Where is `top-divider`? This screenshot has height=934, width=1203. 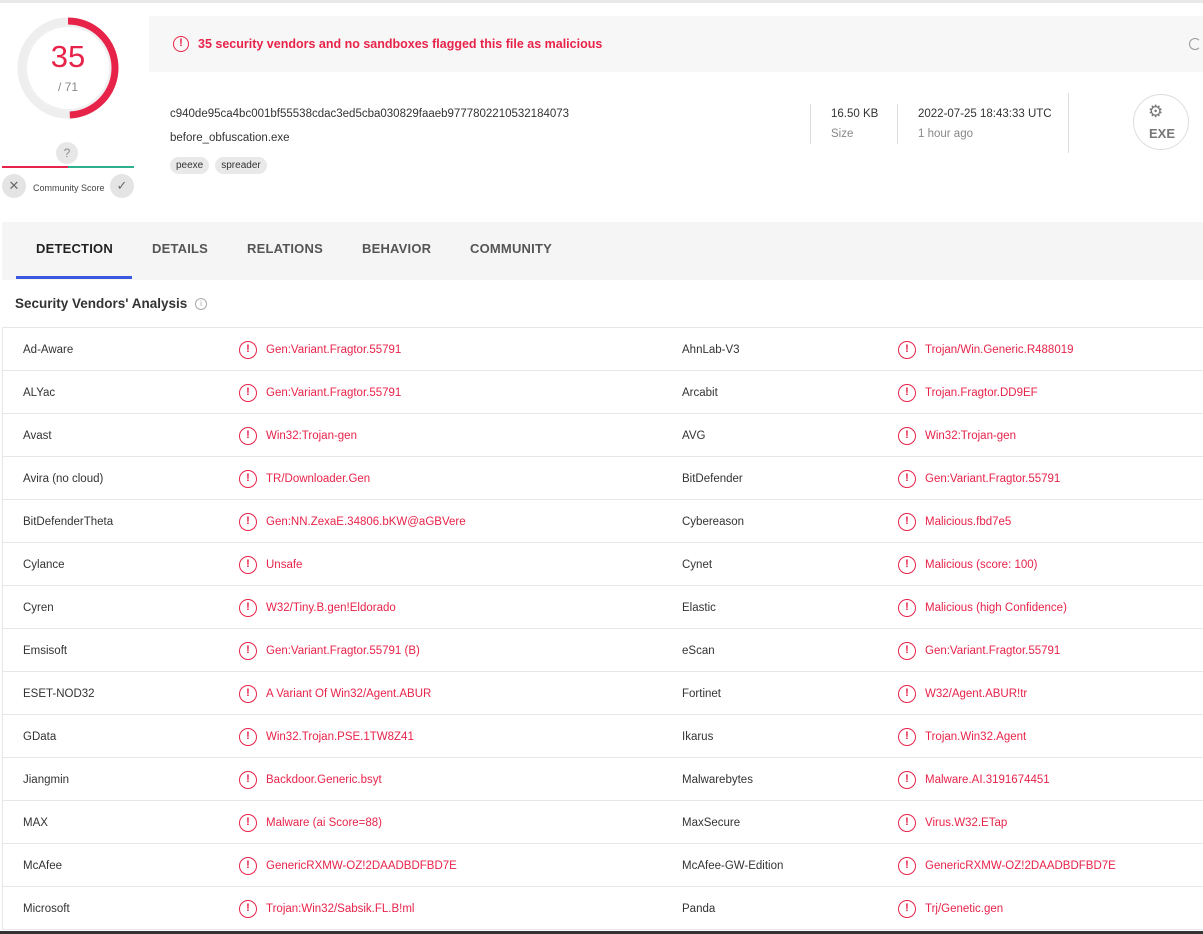
top-divider is located at coordinates (601, 1).